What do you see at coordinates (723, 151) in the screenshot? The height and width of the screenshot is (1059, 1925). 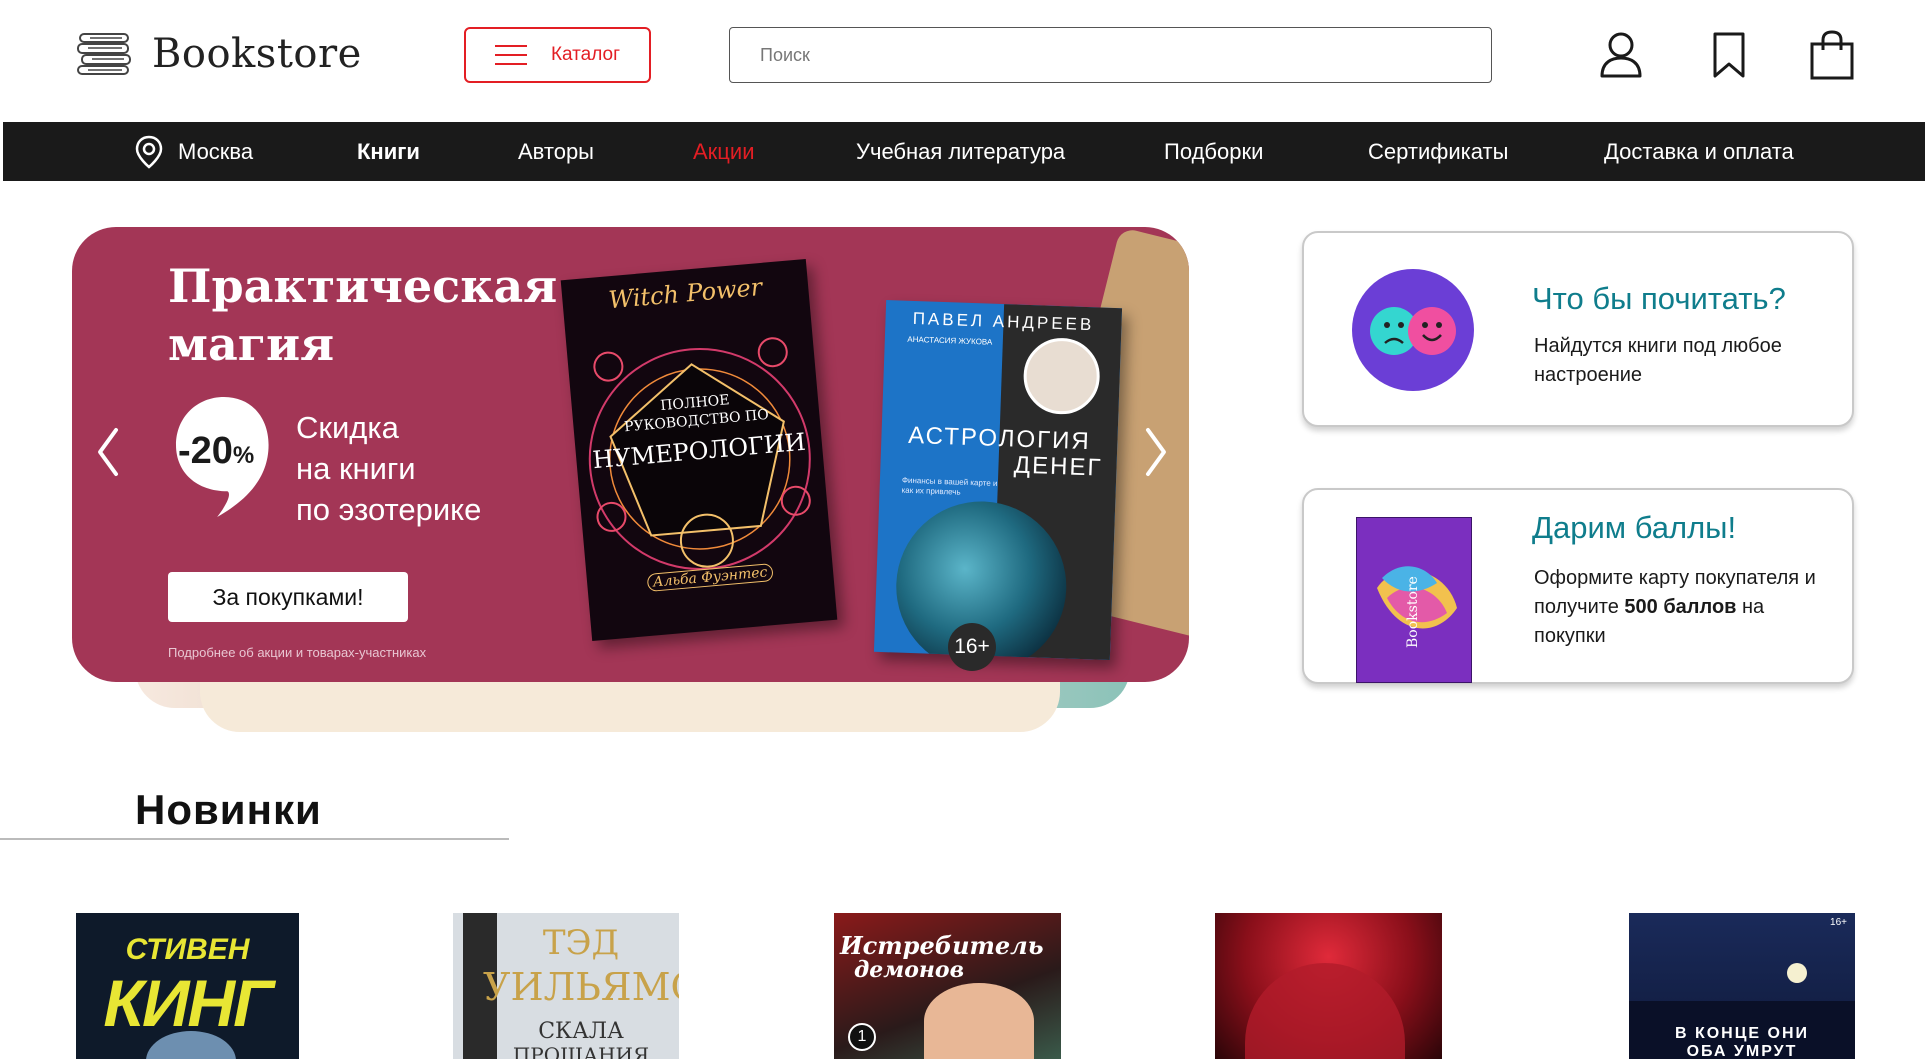 I see `nav-item-promotions: Акции` at bounding box center [723, 151].